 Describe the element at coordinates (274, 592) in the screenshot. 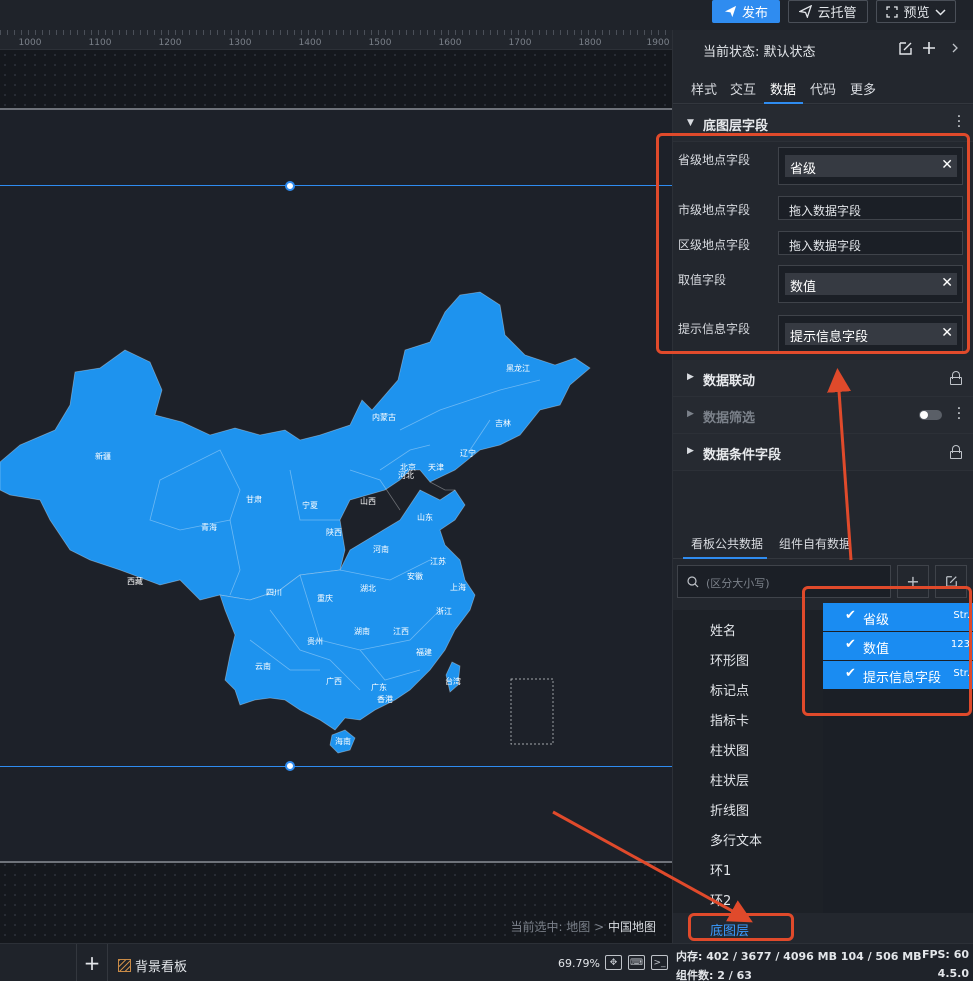

I see `map-label: 四川` at that location.